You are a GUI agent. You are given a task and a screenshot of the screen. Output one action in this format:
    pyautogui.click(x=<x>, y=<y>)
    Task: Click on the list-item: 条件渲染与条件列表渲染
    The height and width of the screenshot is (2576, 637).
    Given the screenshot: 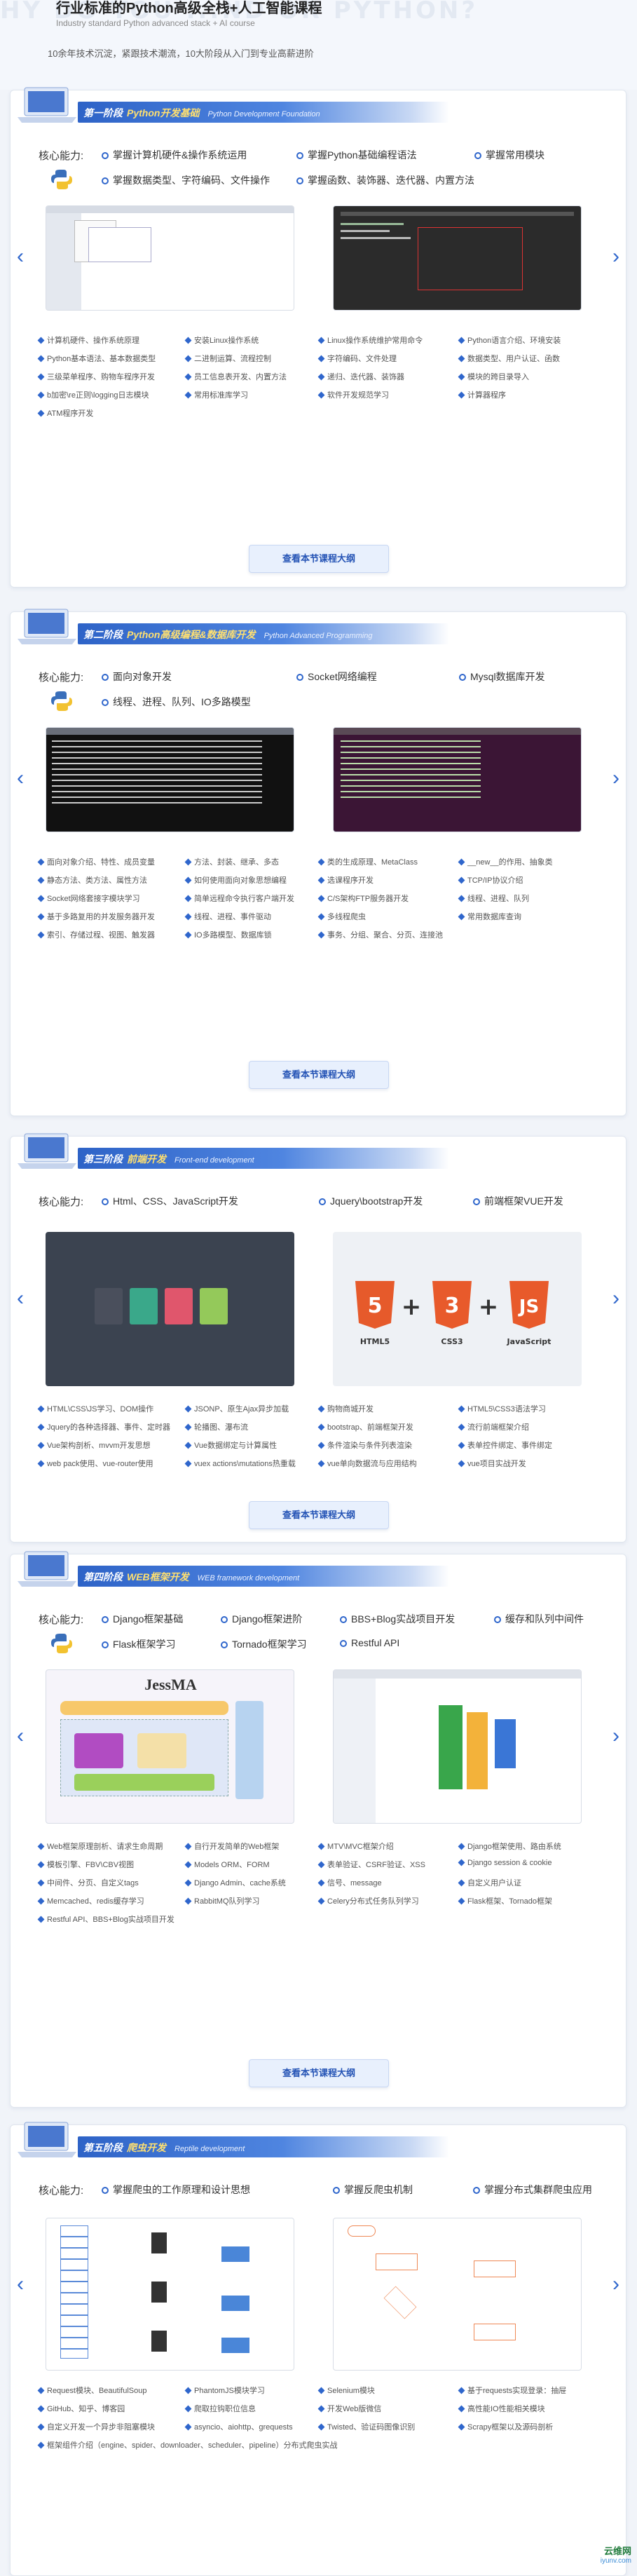 What is the action you would take?
    pyautogui.click(x=365, y=1445)
    